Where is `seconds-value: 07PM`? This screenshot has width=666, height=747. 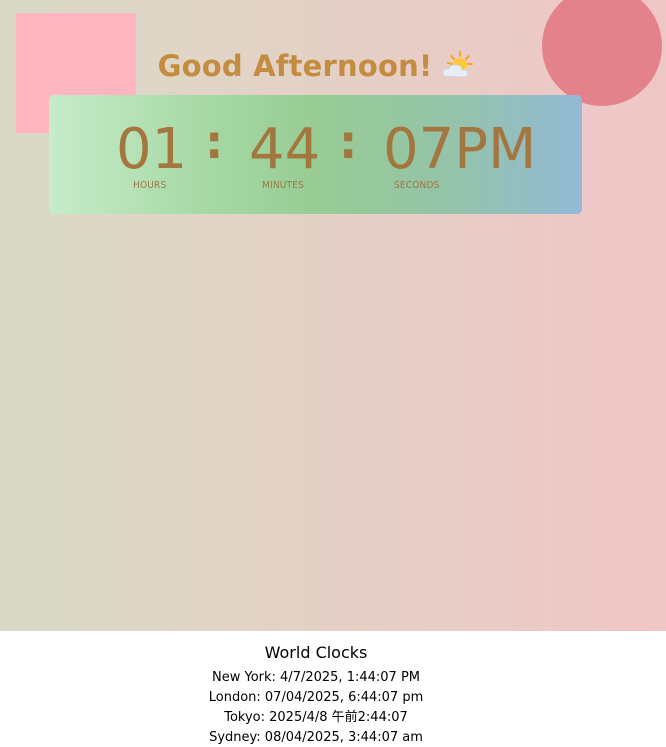
seconds-value: 07PM is located at coordinates (459, 150).